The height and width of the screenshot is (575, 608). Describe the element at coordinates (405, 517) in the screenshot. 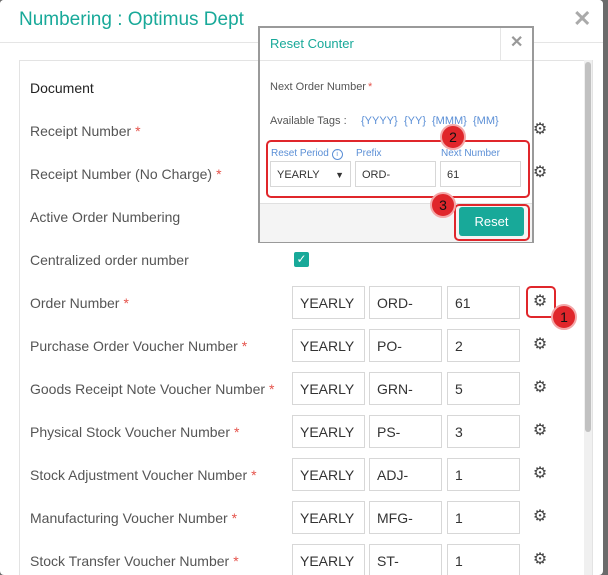

I see `mfg-prefix: MFG-` at that location.